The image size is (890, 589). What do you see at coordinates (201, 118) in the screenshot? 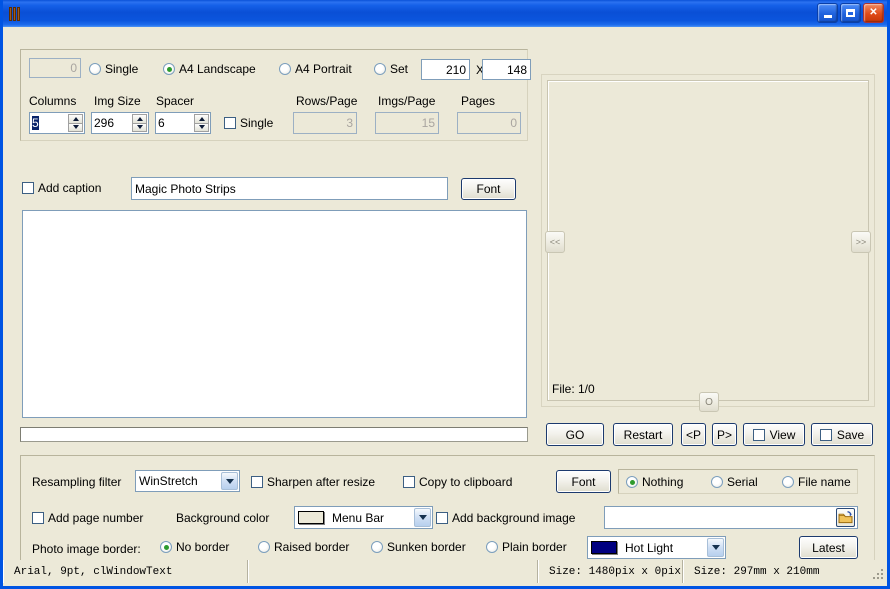
I see `spacer-spin-up` at bounding box center [201, 118].